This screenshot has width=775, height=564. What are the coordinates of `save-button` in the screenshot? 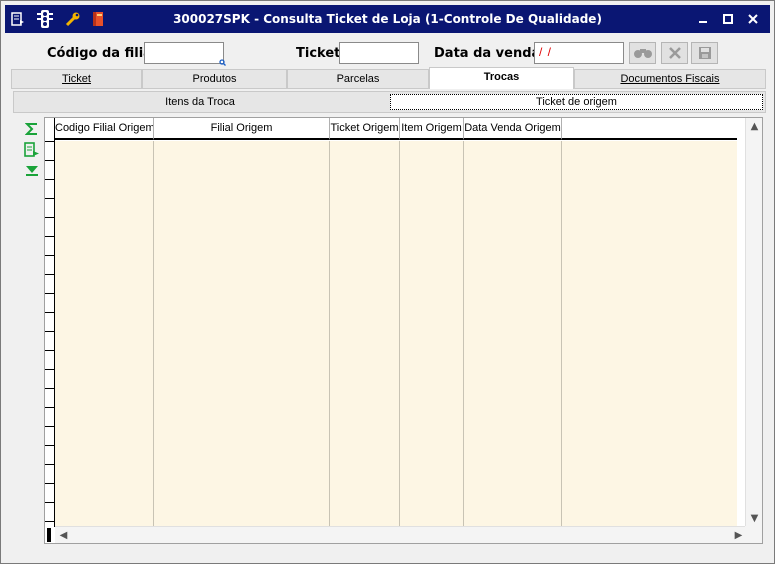 It's located at (704, 53).